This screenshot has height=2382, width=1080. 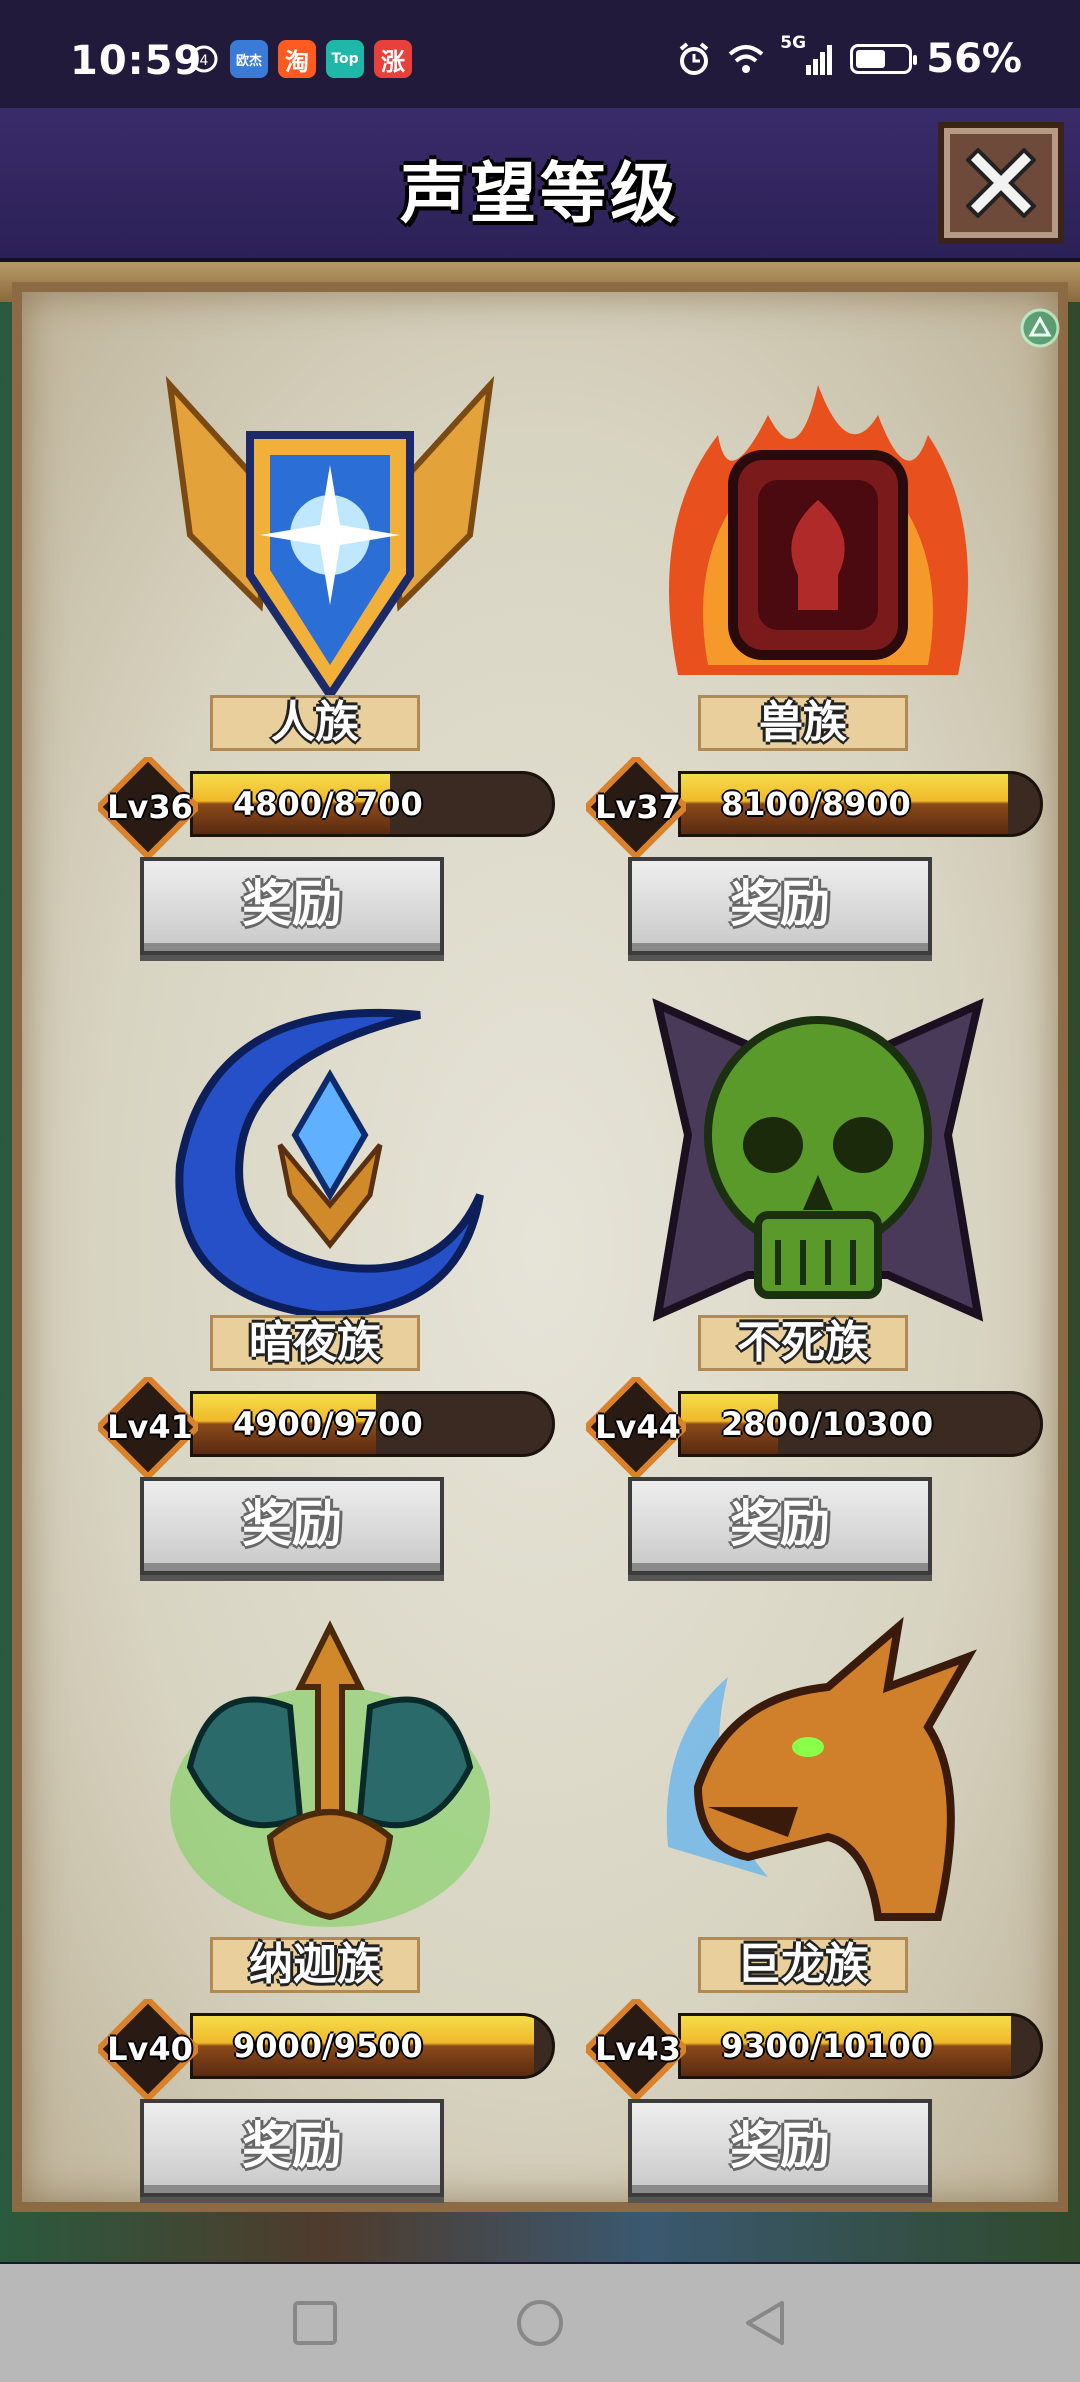 I want to click on level-label: Lv40, so click(x=150, y=2049).